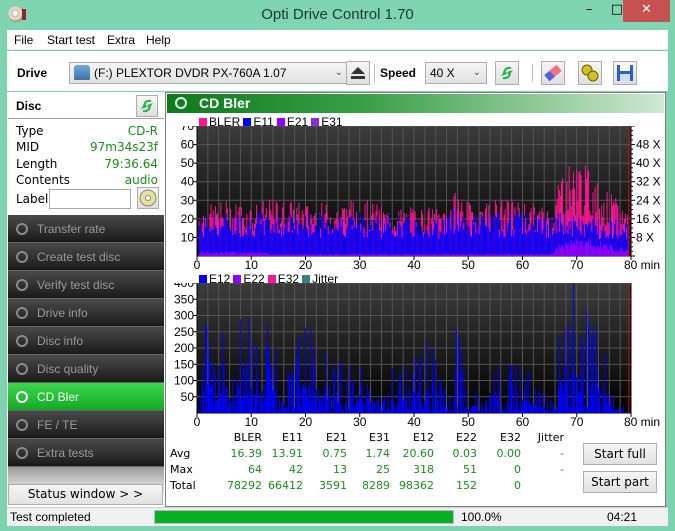  Describe the element at coordinates (86, 425) in the screenshot. I see `nav-fe-te: FE / TE` at that location.